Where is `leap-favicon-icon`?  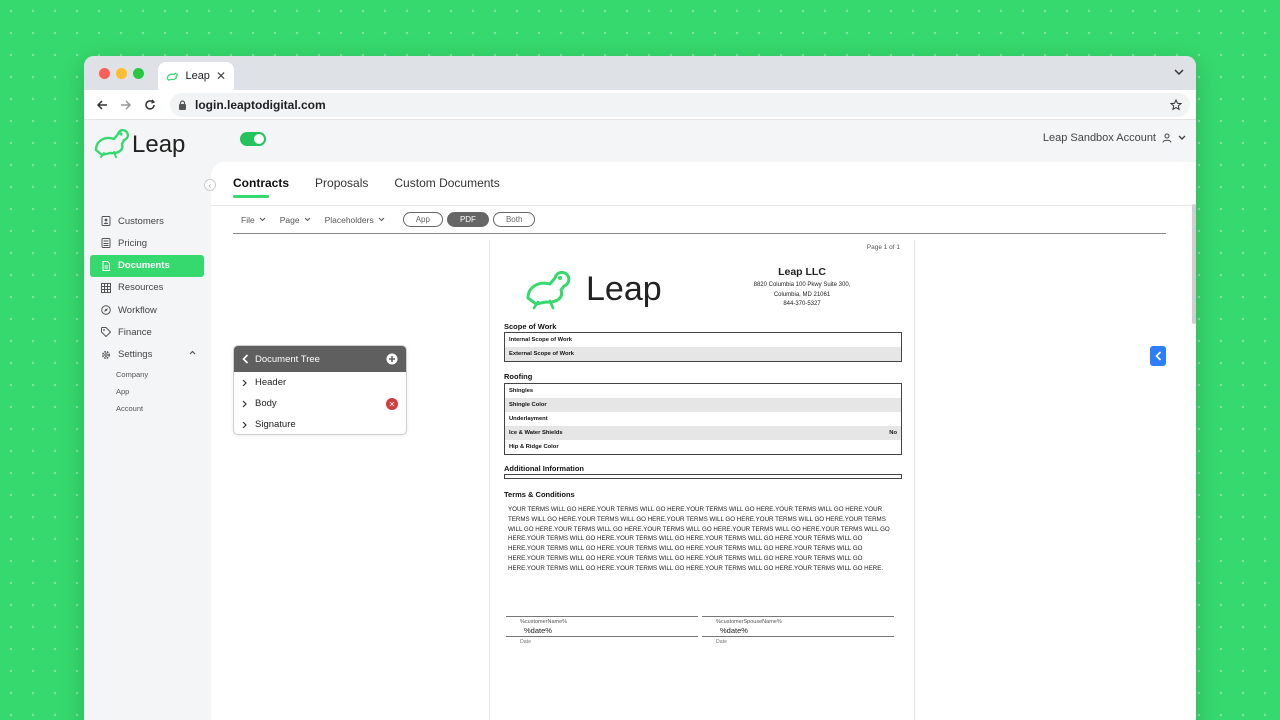 leap-favicon-icon is located at coordinates (172, 76).